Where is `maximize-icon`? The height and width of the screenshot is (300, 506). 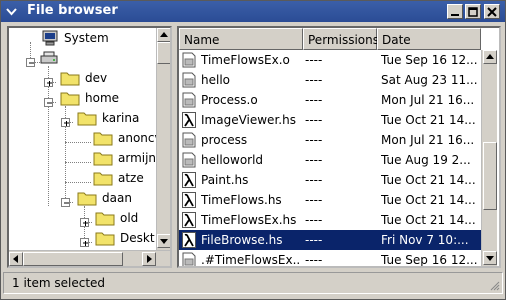 maximize-icon is located at coordinates (473, 12).